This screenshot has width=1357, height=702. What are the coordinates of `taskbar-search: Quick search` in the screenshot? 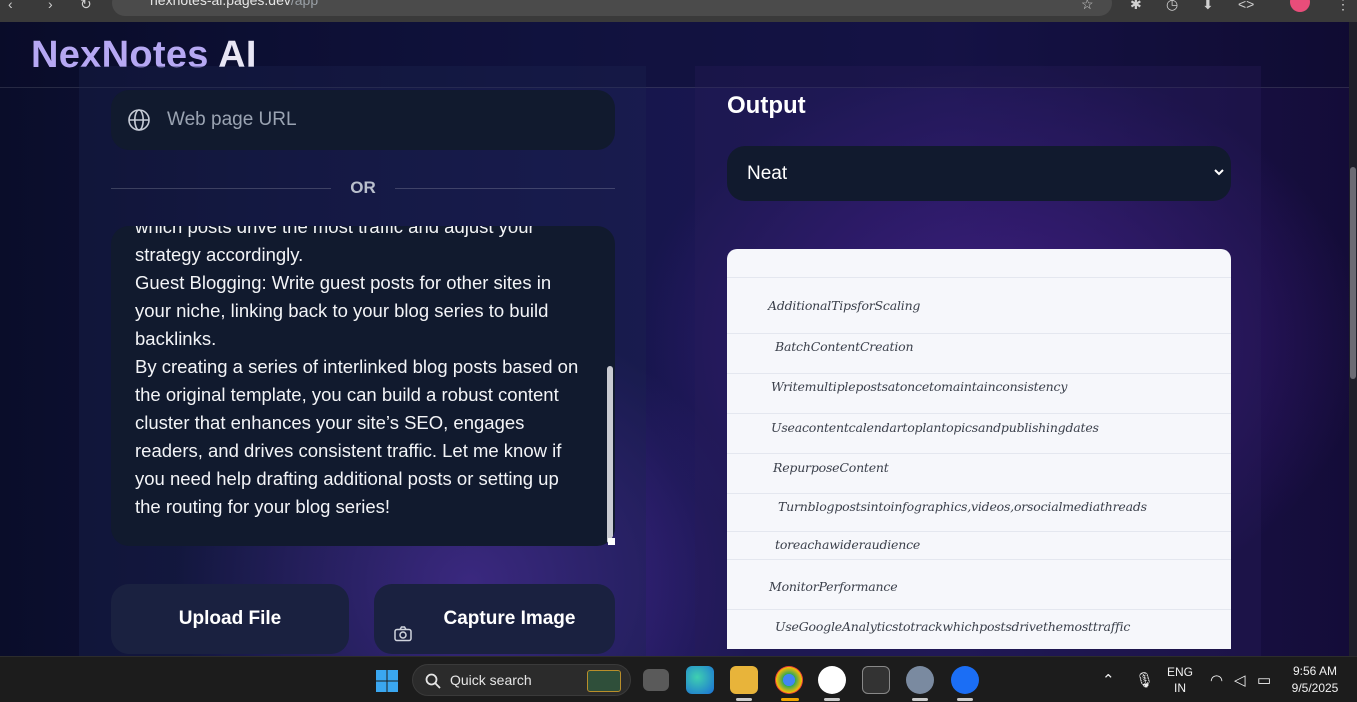 It's located at (521, 680).